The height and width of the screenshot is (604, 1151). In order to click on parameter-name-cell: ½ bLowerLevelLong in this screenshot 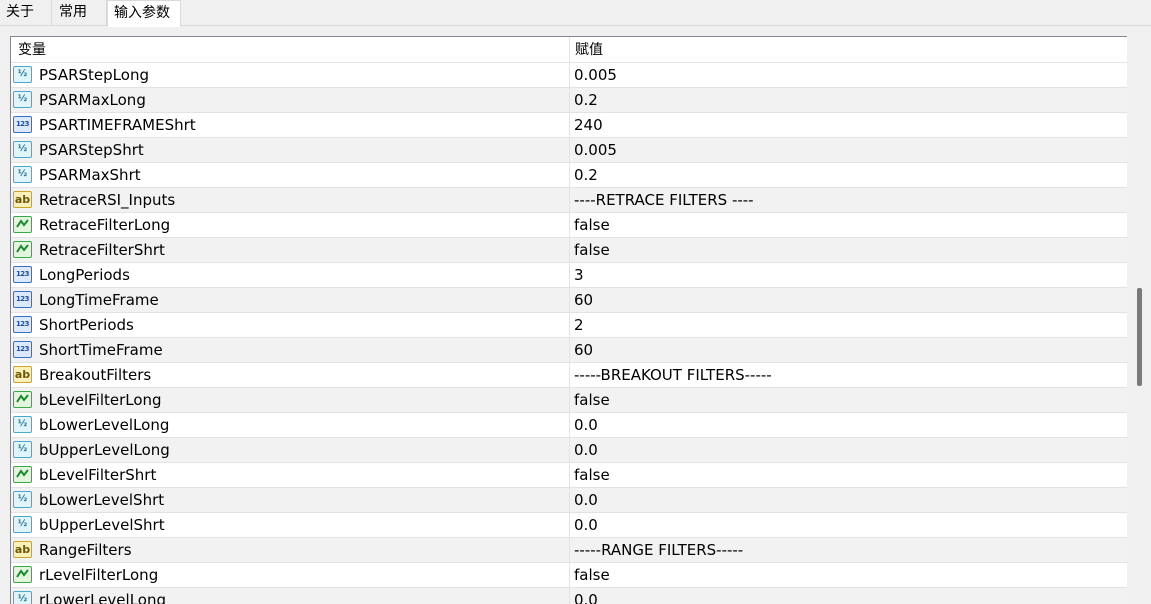, I will do `click(290, 425)`.